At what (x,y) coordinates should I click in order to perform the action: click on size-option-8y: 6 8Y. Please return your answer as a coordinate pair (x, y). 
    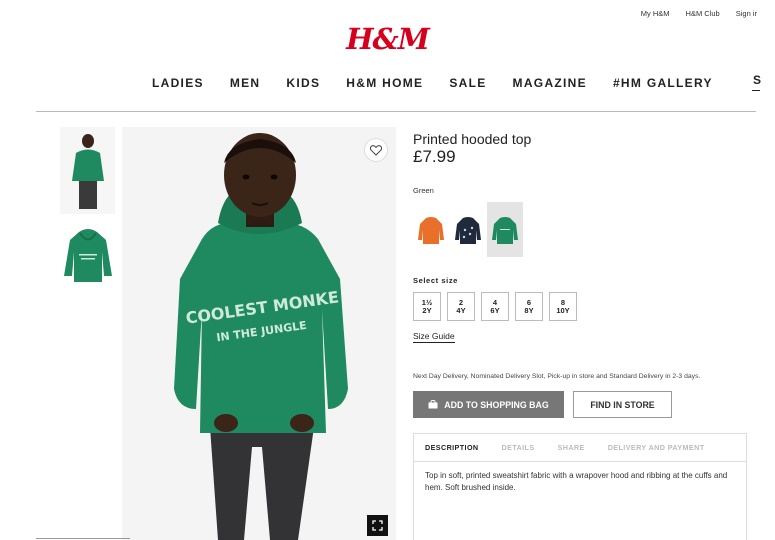
    Looking at the image, I should click on (529, 306).